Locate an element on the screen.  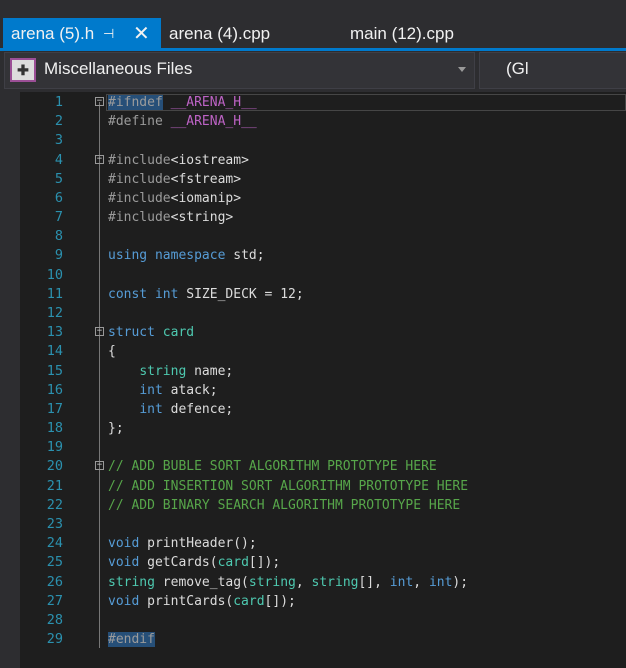
code-text: #include<string> is located at coordinates (170, 217).